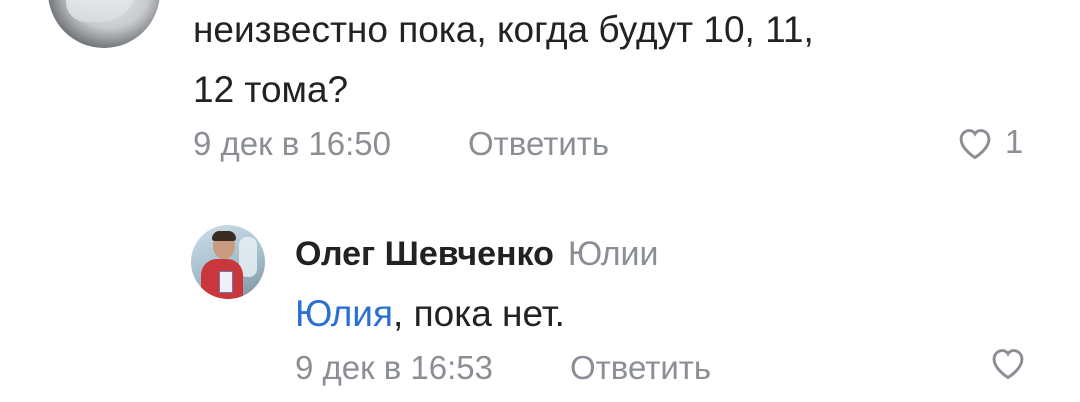 This screenshot has width=1080, height=402. I want to click on comment-text: 12 тома?, so click(271, 89).